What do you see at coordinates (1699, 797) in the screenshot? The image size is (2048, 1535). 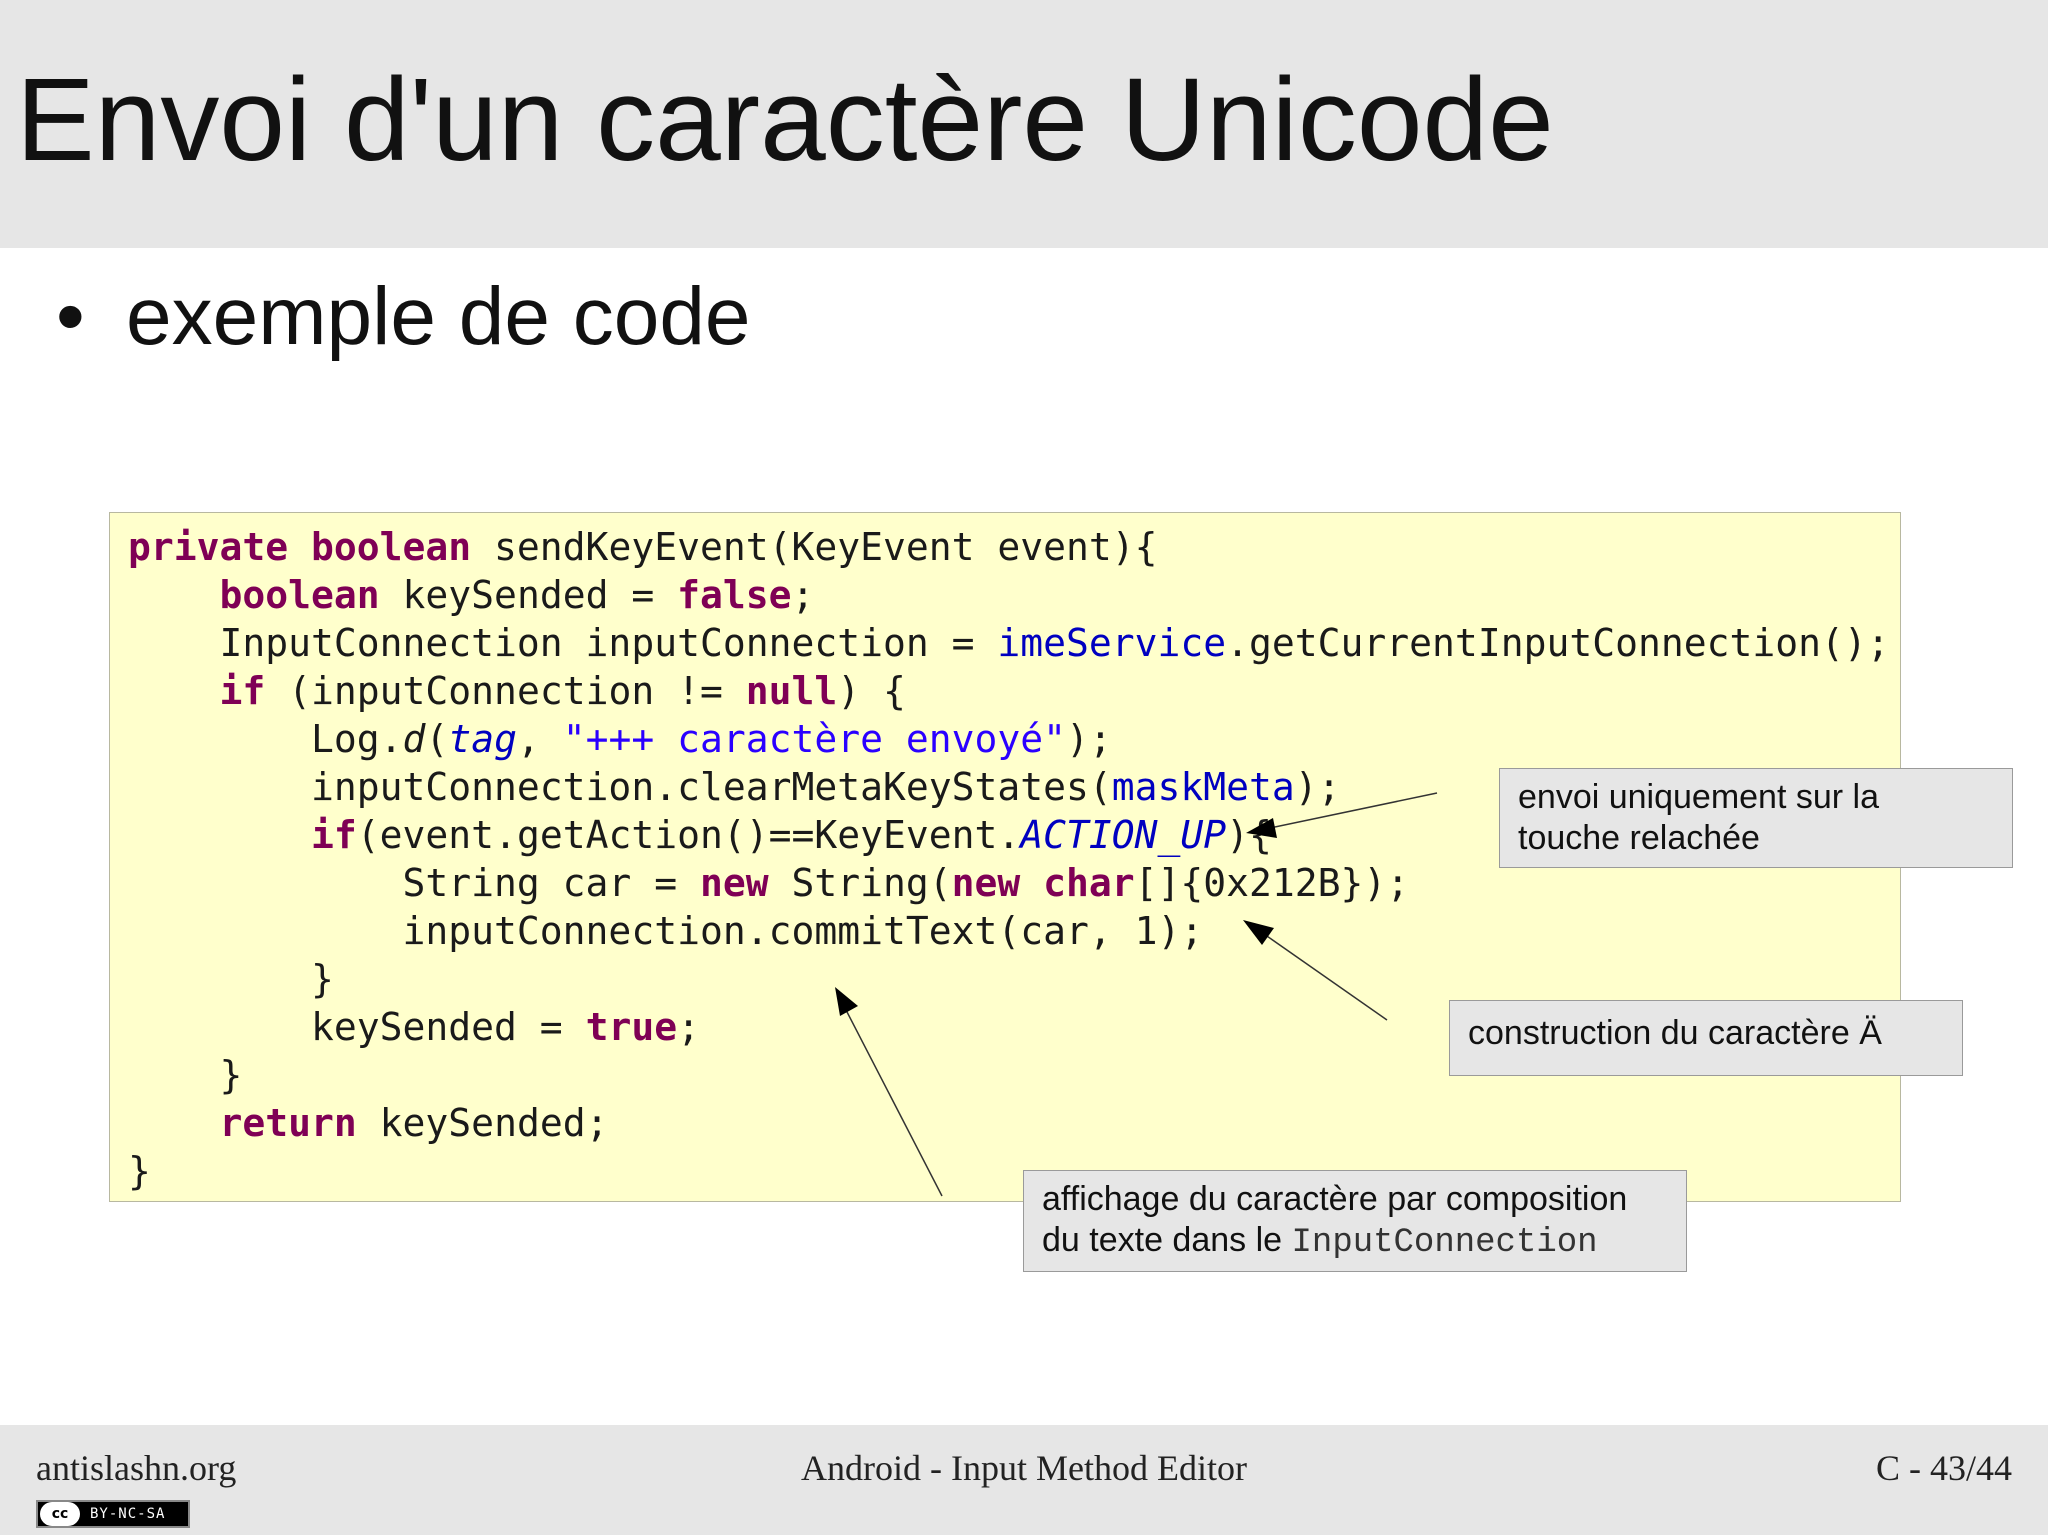 I see `annotation-key-release-line1: envoi uniquement sur la` at bounding box center [1699, 797].